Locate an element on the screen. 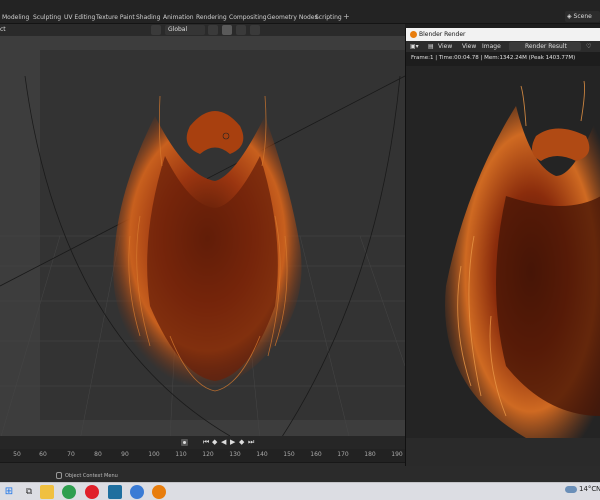 Image resolution: width=600 pixels, height=500 pixels. tab-texture-paint: Texture Paint is located at coordinates (115, 17).